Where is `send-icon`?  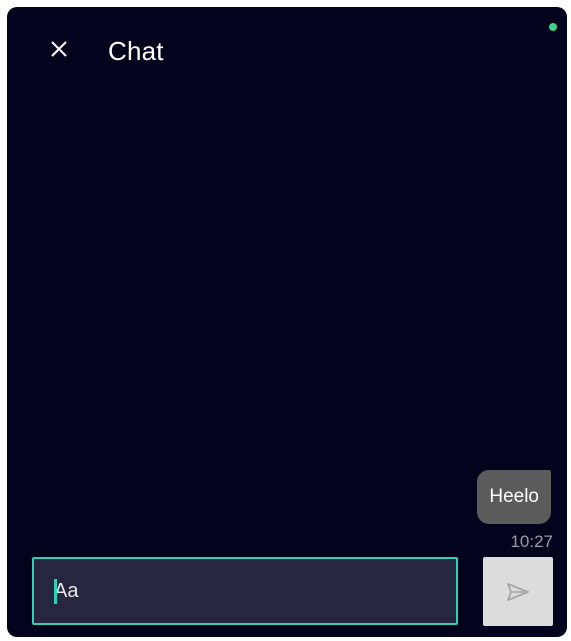
send-icon is located at coordinates (518, 591).